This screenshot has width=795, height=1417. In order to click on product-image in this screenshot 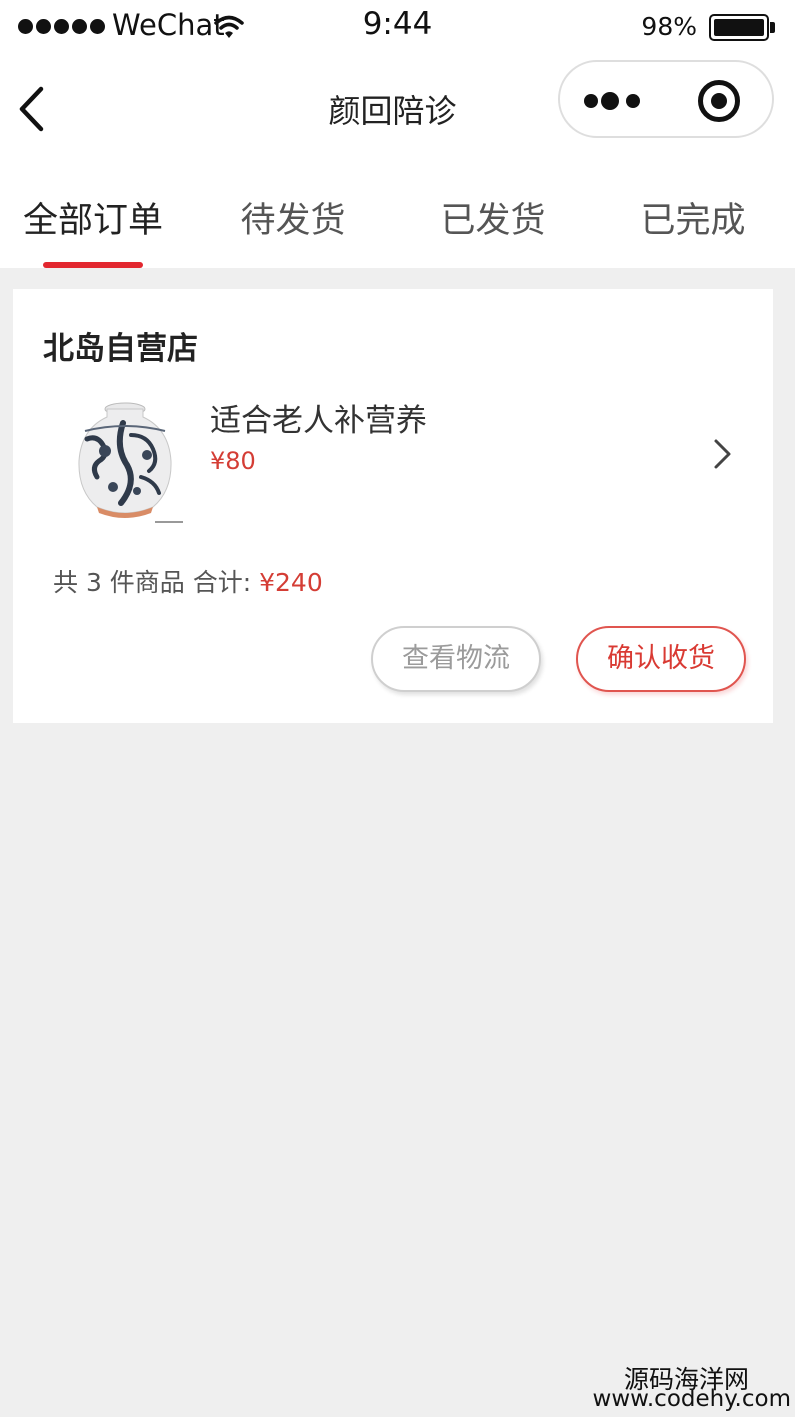, I will do `click(128, 460)`.